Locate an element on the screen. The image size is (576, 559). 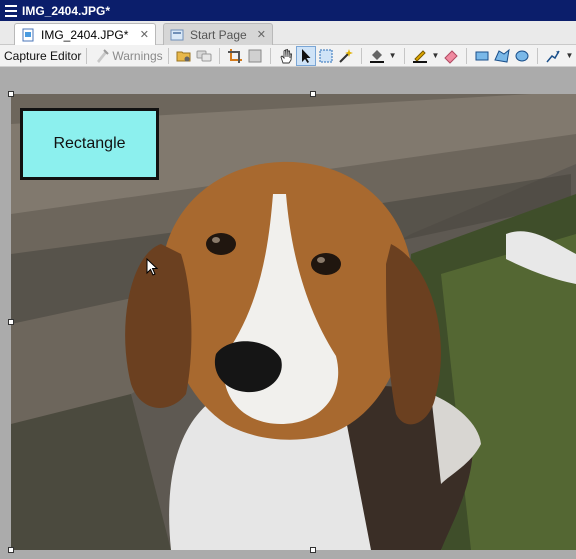
capture-editor-label: Capture Editor is located at coordinates (43, 55).